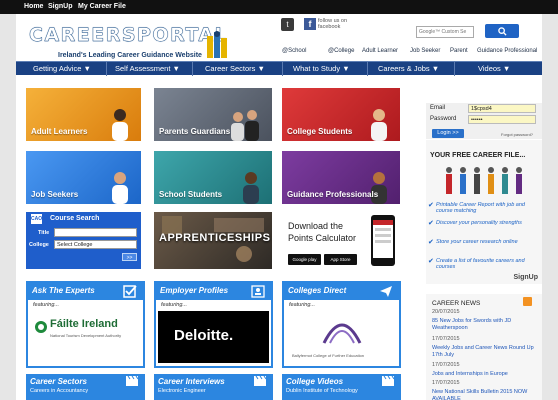 The height and width of the screenshot is (400, 558). What do you see at coordinates (83, 114) in the screenshot?
I see `tile-adult-learners: Adult Learners` at bounding box center [83, 114].